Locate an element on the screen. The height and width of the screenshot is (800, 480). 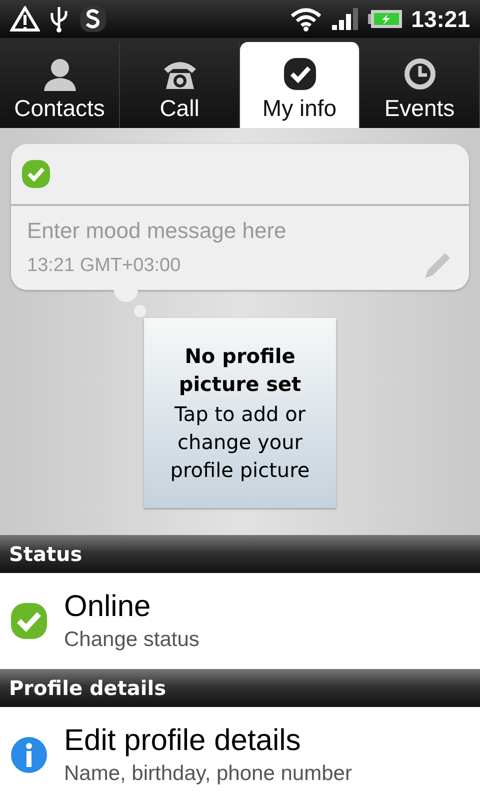
profile-picture-placeholder: No profile picture set Tap to add or change your profile picture is located at coordinates (240, 413).